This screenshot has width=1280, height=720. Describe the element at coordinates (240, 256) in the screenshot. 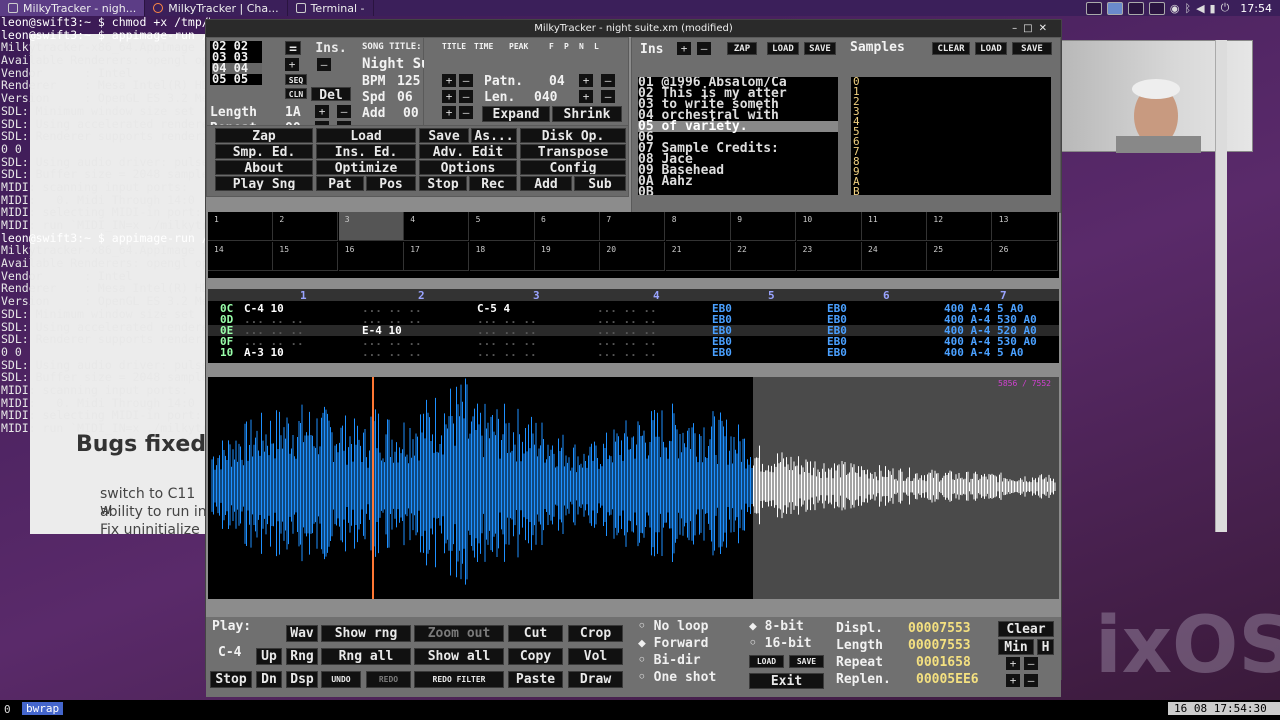

I see `channel-scope: 14` at that location.